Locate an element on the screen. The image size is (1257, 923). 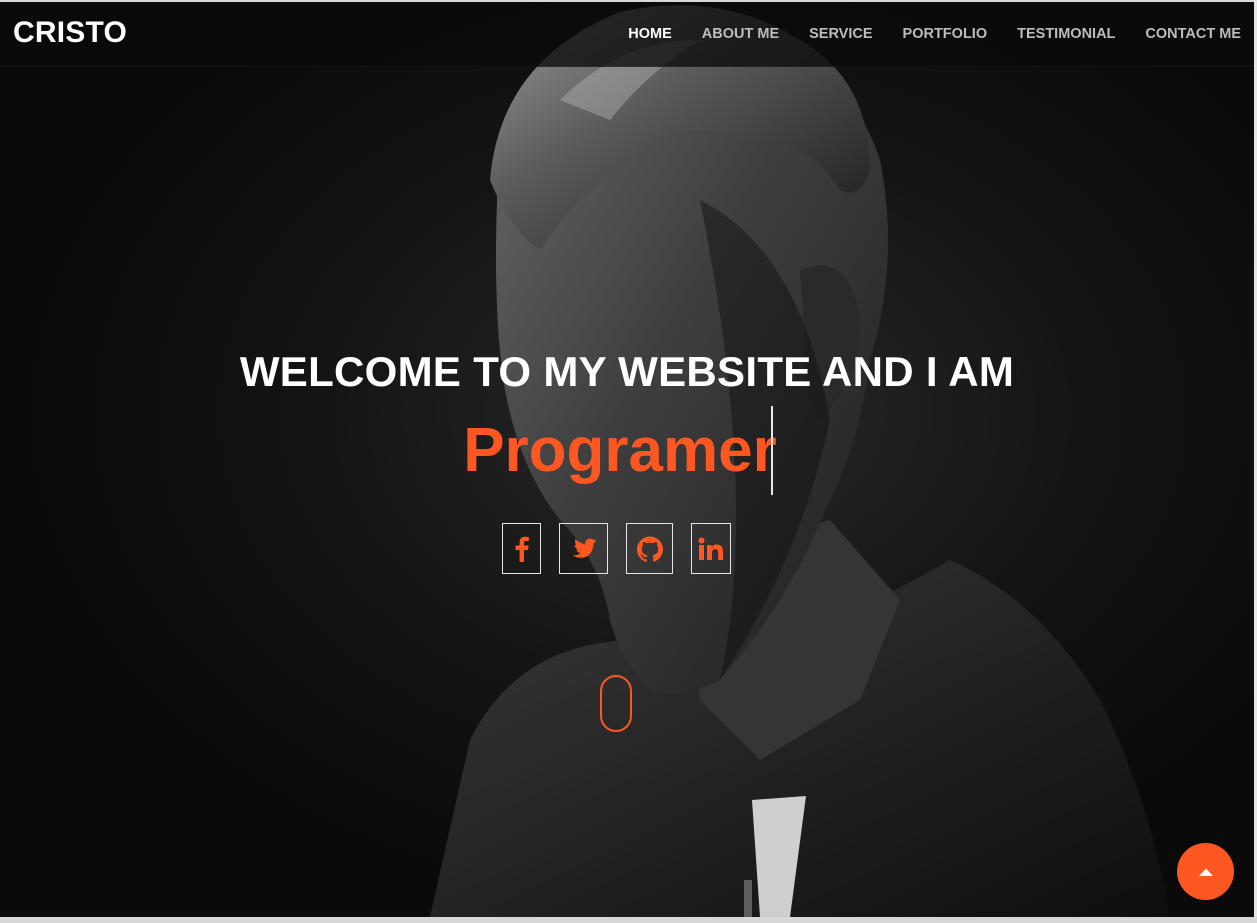
back-to-top-button is located at coordinates (1205, 871).